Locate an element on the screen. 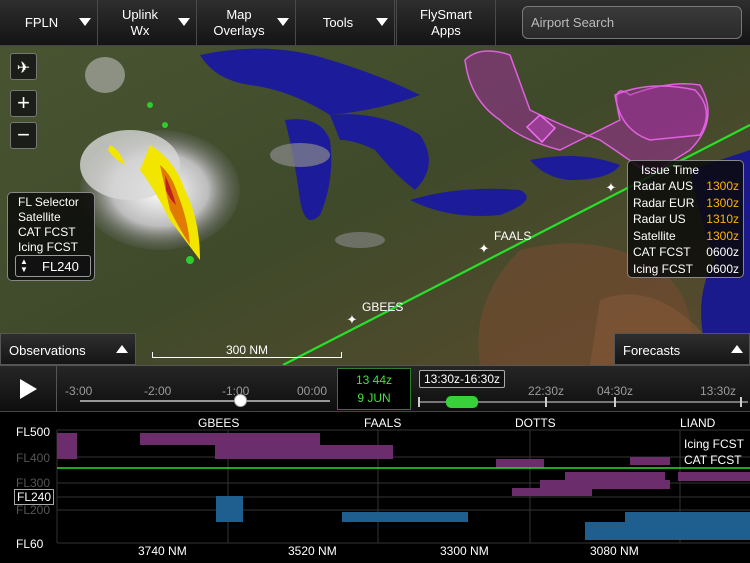 The width and height of the screenshot is (750, 563). flysmart-apps-label: FlySmart Apps is located at coordinates (446, 22).